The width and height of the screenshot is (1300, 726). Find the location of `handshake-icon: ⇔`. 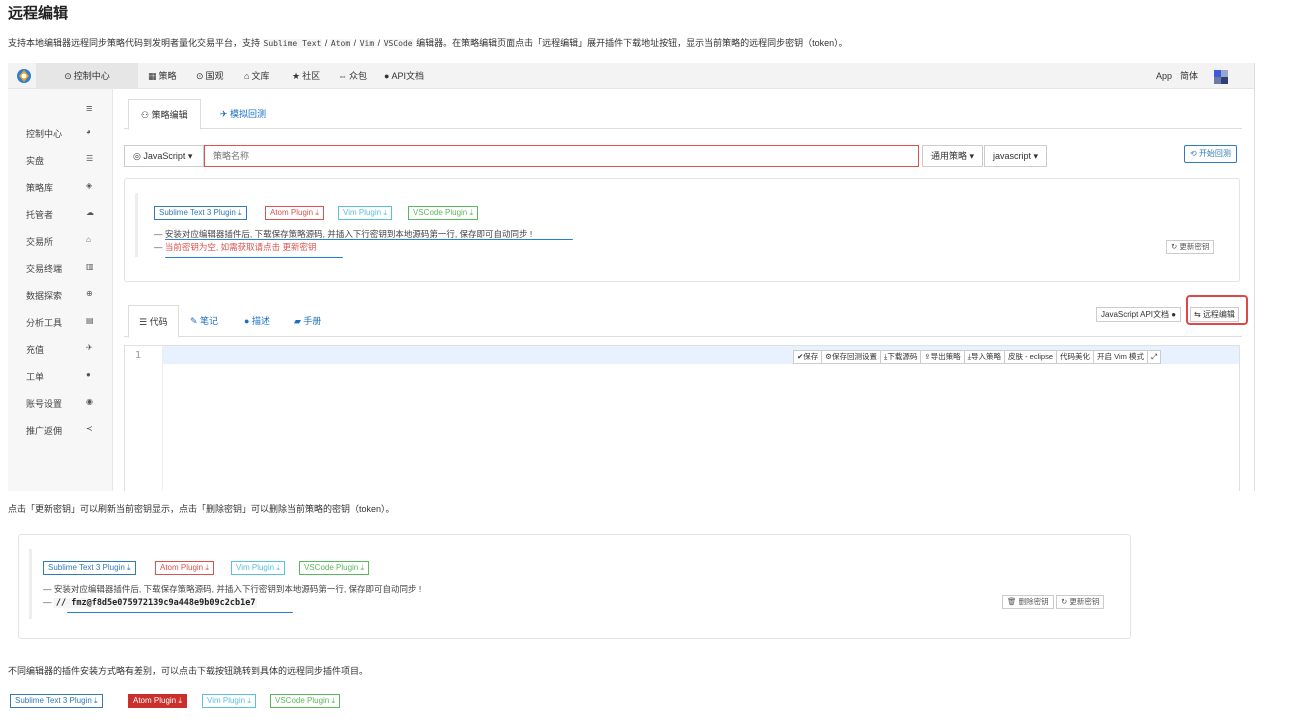

handshake-icon: ⇔ is located at coordinates (342, 76).